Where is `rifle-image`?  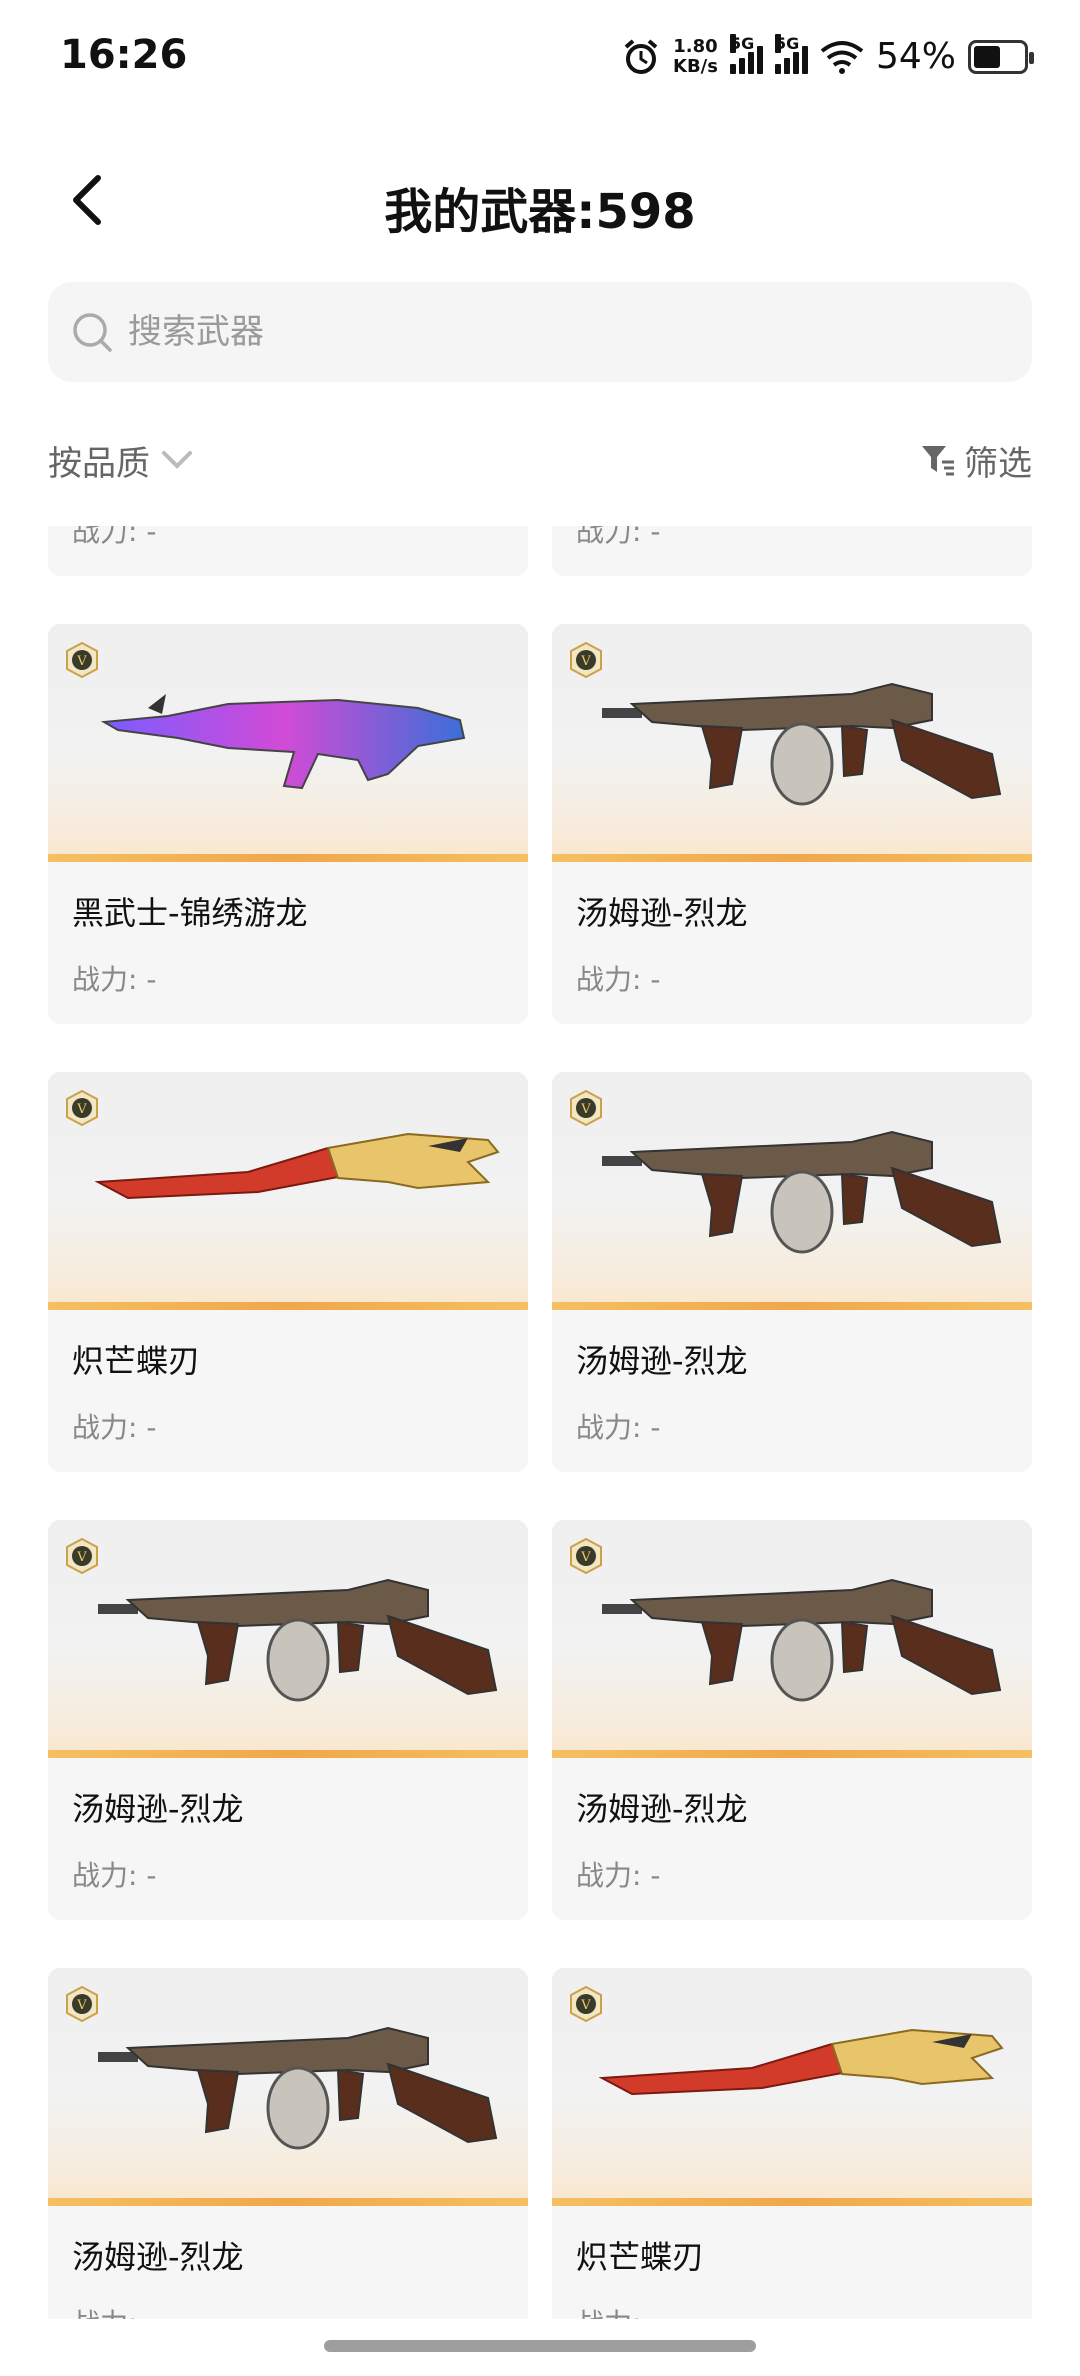
rifle-image is located at coordinates (283, 742).